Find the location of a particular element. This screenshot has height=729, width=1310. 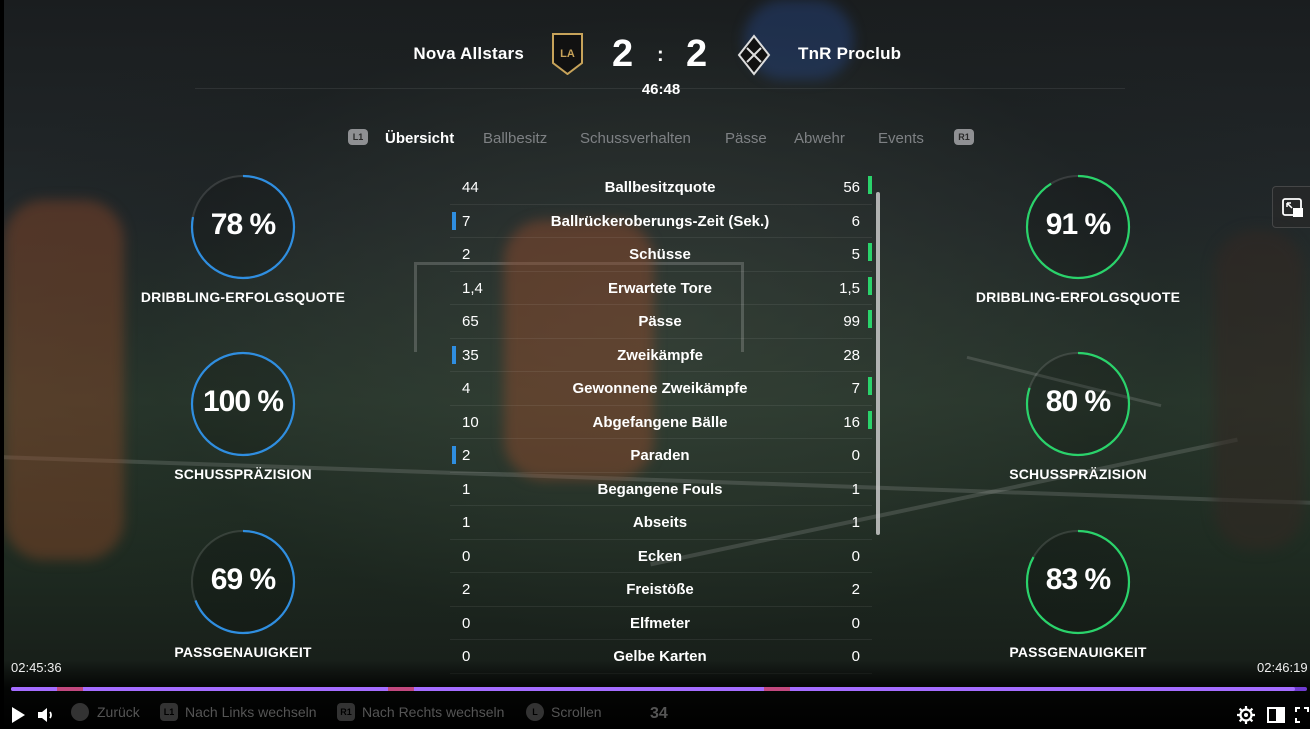

home-gauge-value: 69 % is located at coordinates (243, 579).